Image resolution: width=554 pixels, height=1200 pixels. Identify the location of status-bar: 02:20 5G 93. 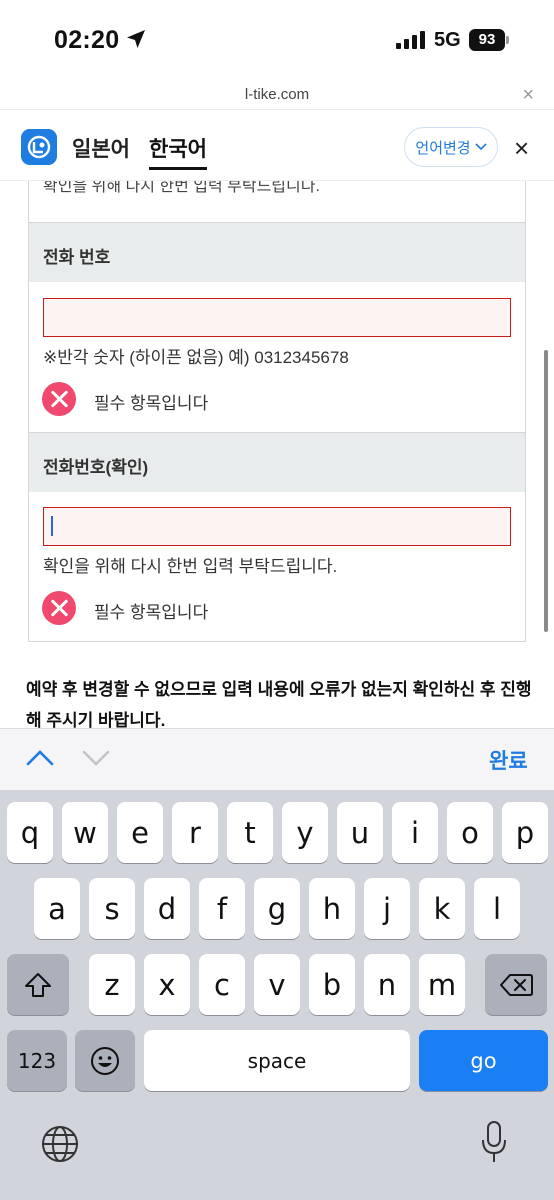
(277, 40).